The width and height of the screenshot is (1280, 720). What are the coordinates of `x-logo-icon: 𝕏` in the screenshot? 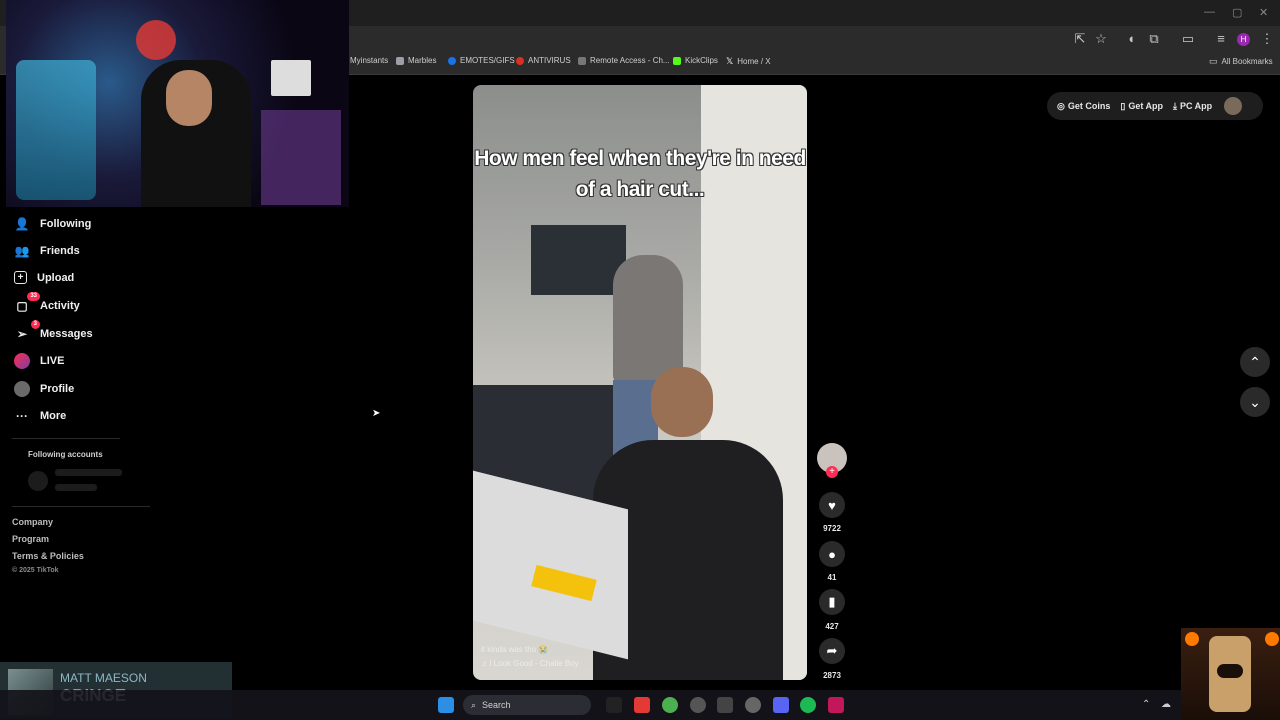 It's located at (730, 61).